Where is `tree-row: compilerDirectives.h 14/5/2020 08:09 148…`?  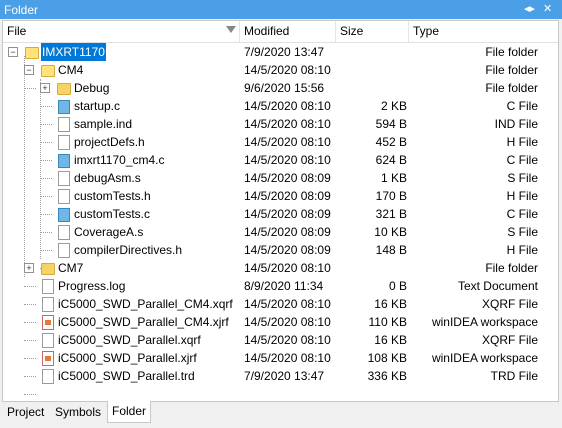
tree-row: compilerDirectives.h 14/5/2020 08:09 148… is located at coordinates (280, 250).